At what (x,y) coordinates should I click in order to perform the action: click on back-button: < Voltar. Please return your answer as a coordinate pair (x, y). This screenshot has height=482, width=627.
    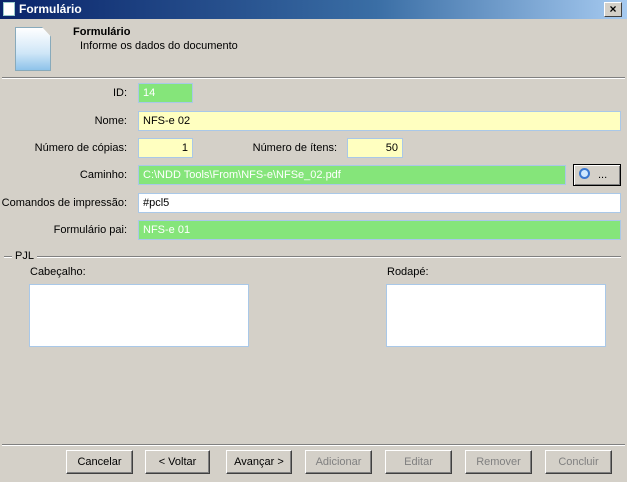
    Looking at the image, I should click on (177, 462).